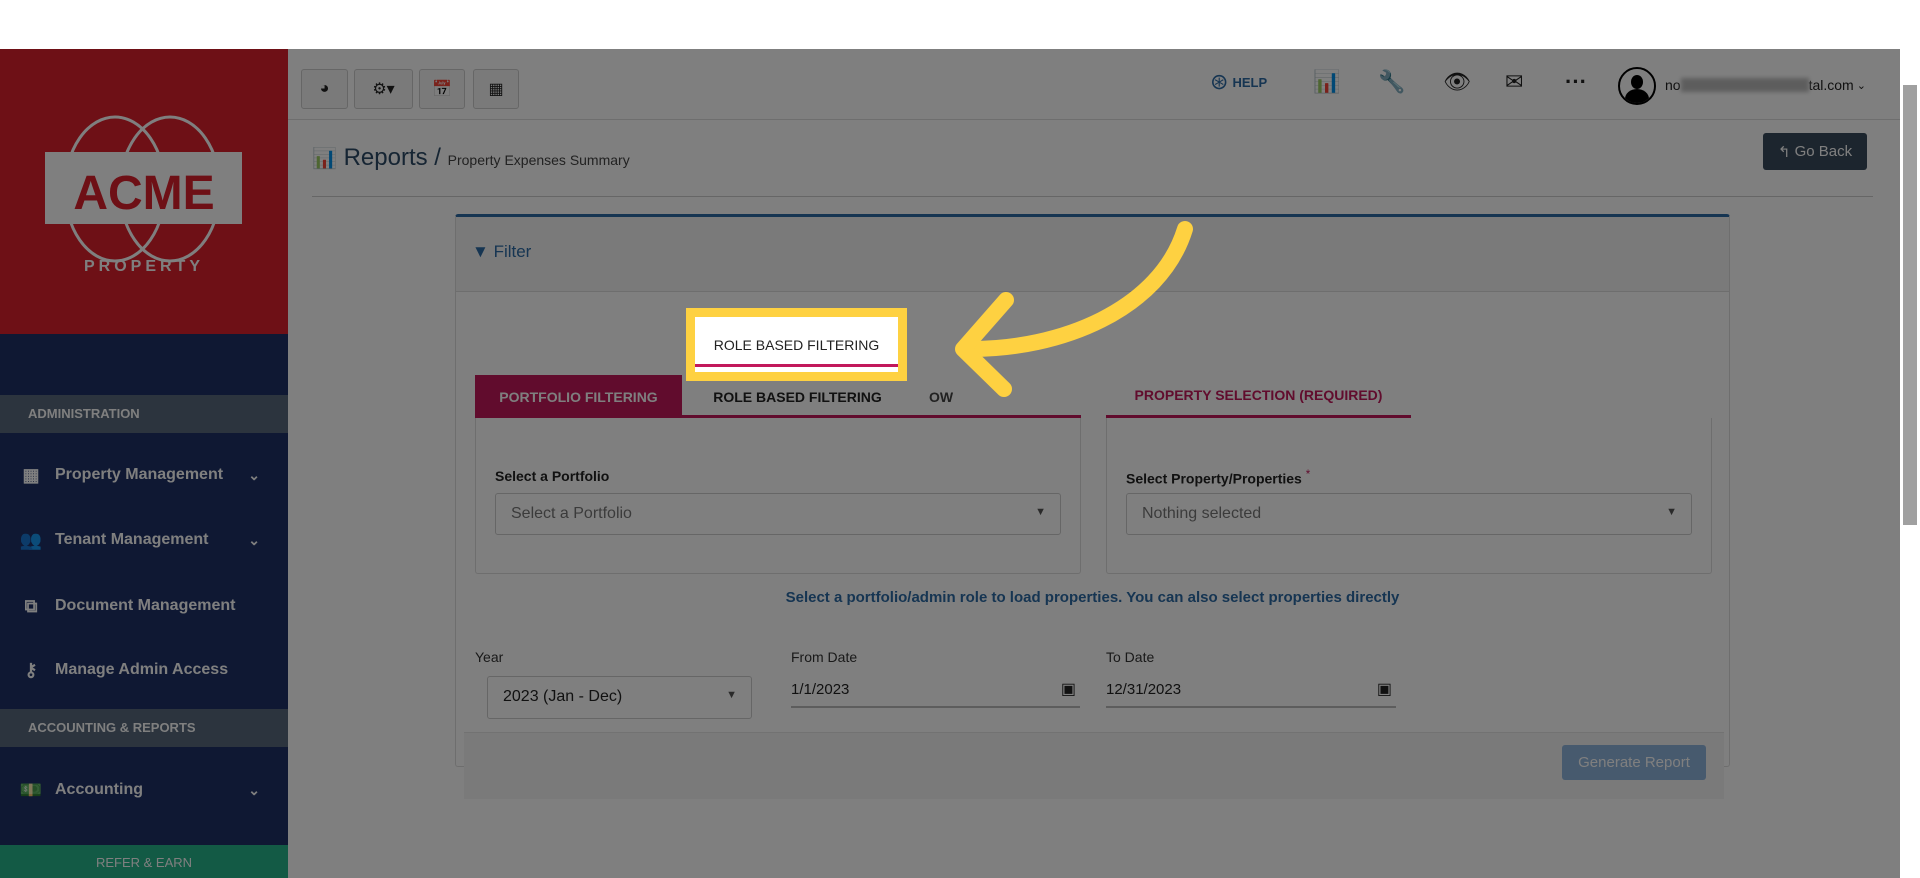  Describe the element at coordinates (1074, 309) in the screenshot. I see `pointer-arrow-icon` at that location.